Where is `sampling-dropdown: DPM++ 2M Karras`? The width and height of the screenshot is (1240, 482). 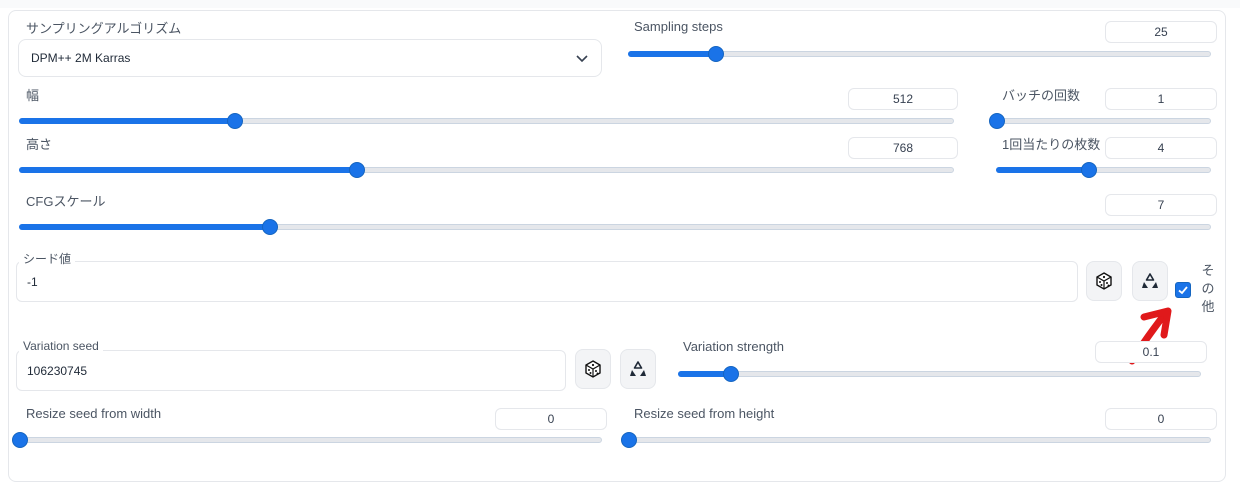 sampling-dropdown: DPM++ 2M Karras is located at coordinates (310, 58).